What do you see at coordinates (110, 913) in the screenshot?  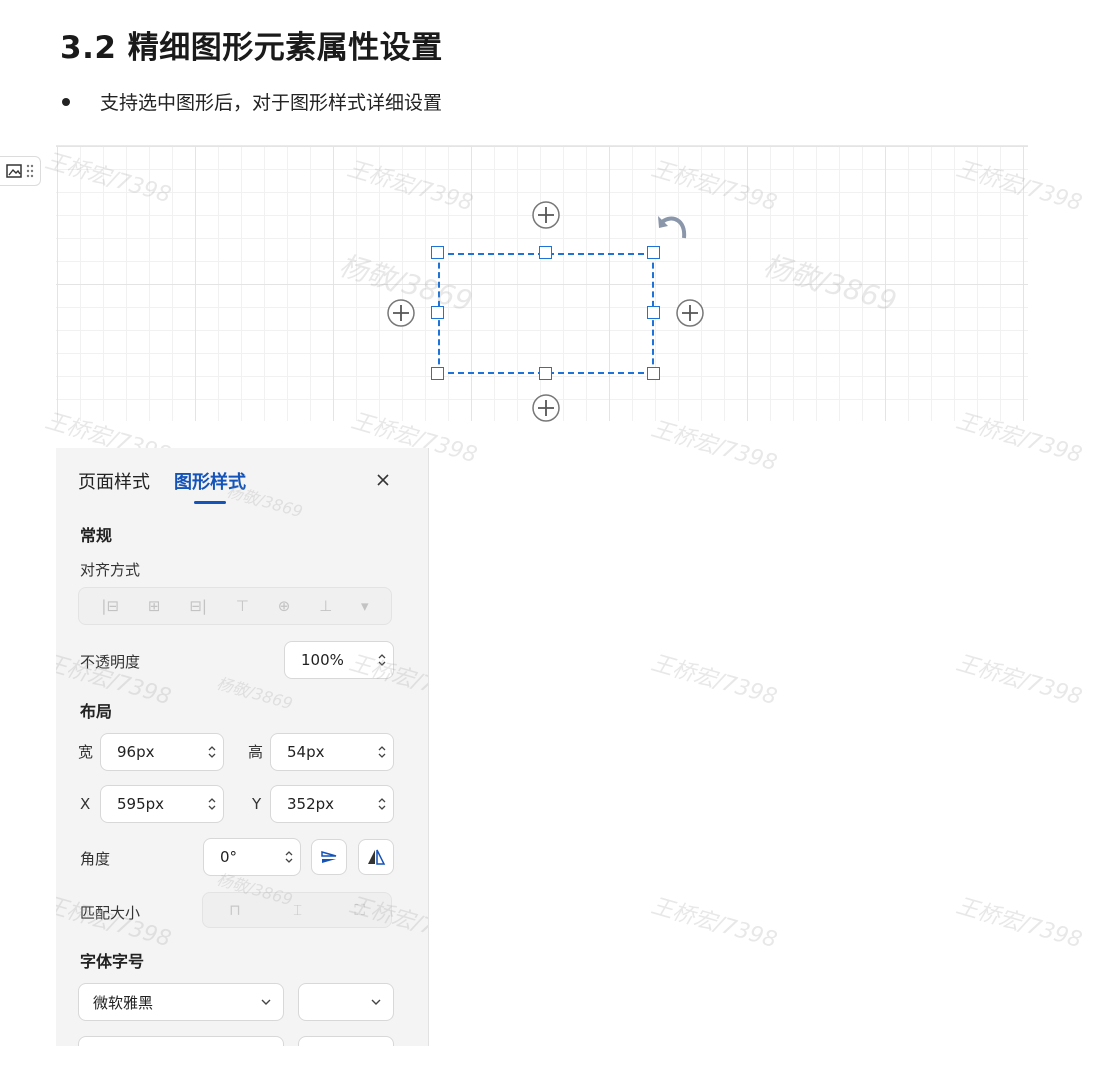 I see `match-size-label: 匹配大小` at bounding box center [110, 913].